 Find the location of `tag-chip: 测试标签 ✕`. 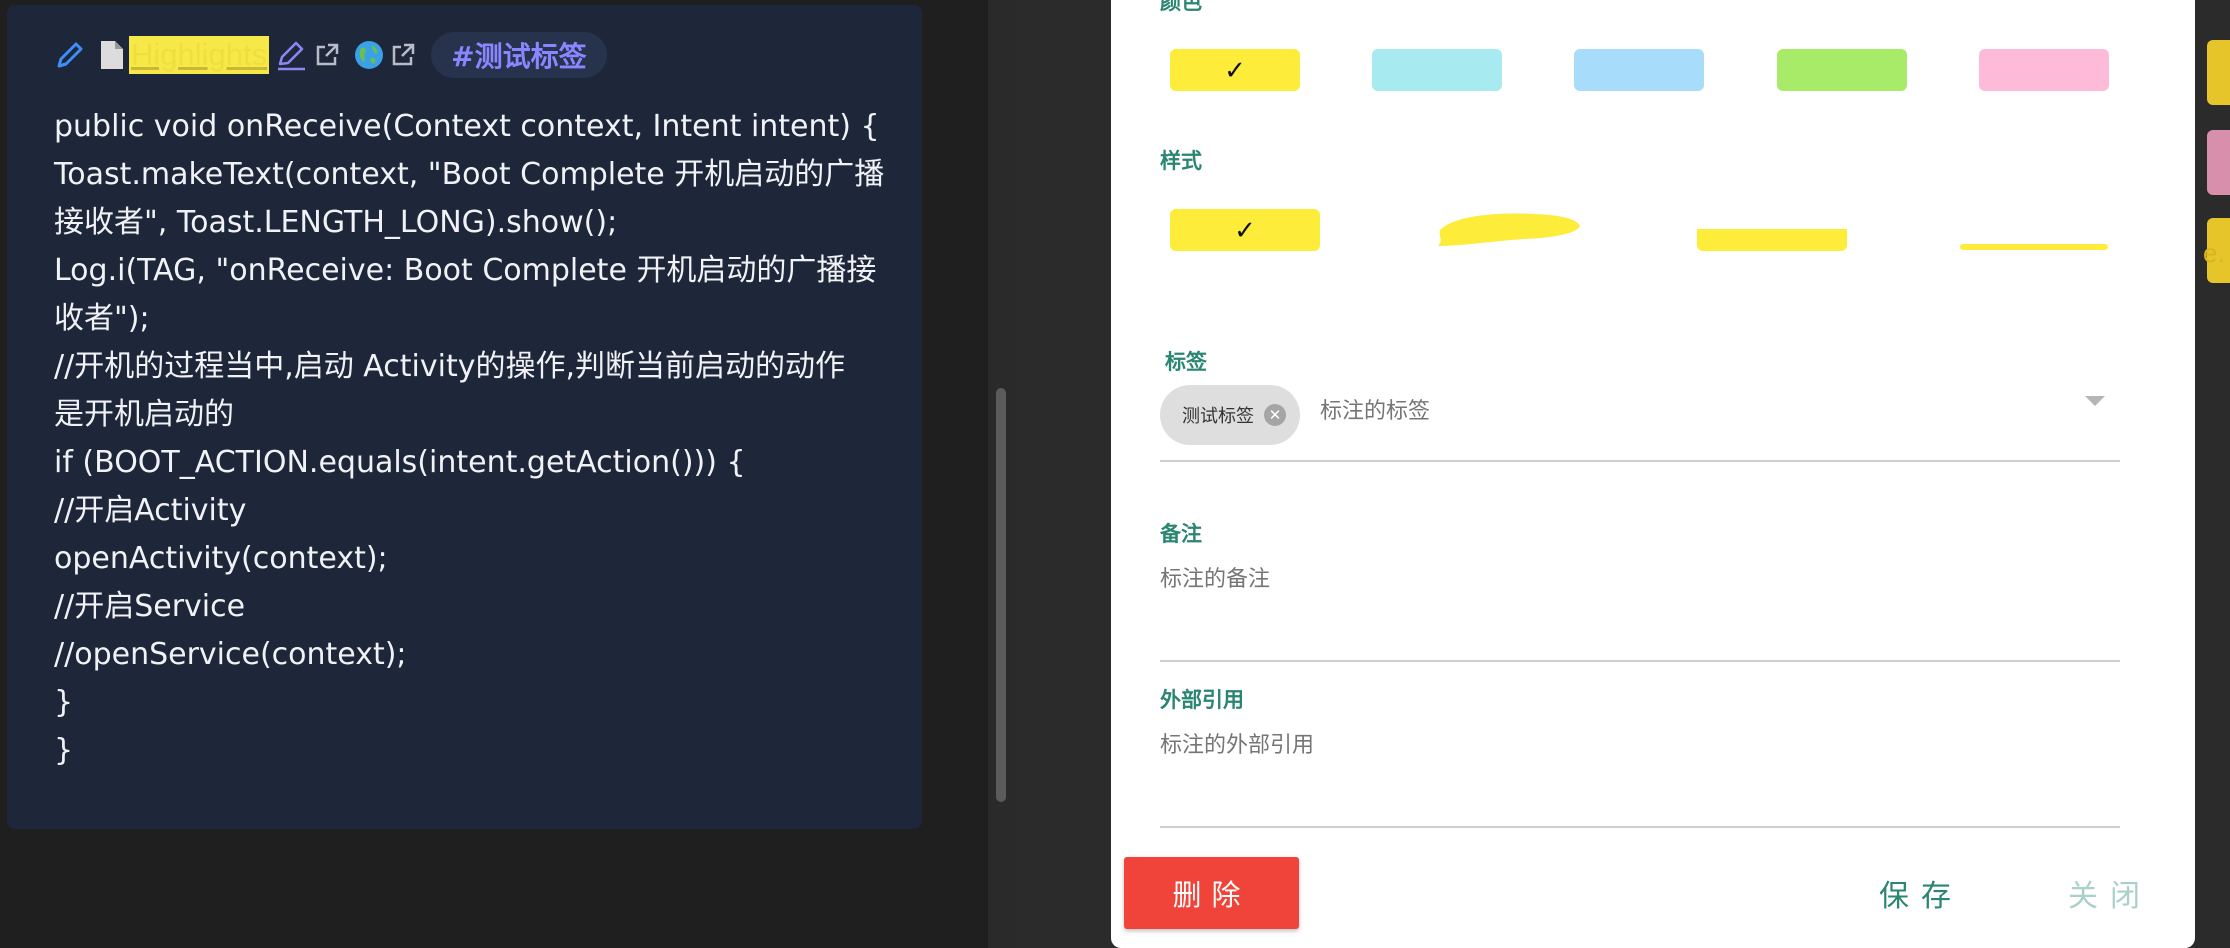

tag-chip: 测试标签 ✕ is located at coordinates (1230, 415).